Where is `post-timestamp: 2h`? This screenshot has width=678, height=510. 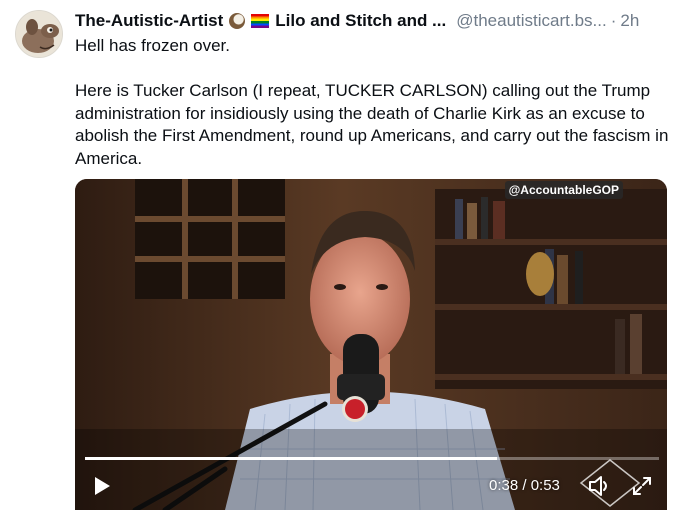 post-timestamp: 2h is located at coordinates (629, 21).